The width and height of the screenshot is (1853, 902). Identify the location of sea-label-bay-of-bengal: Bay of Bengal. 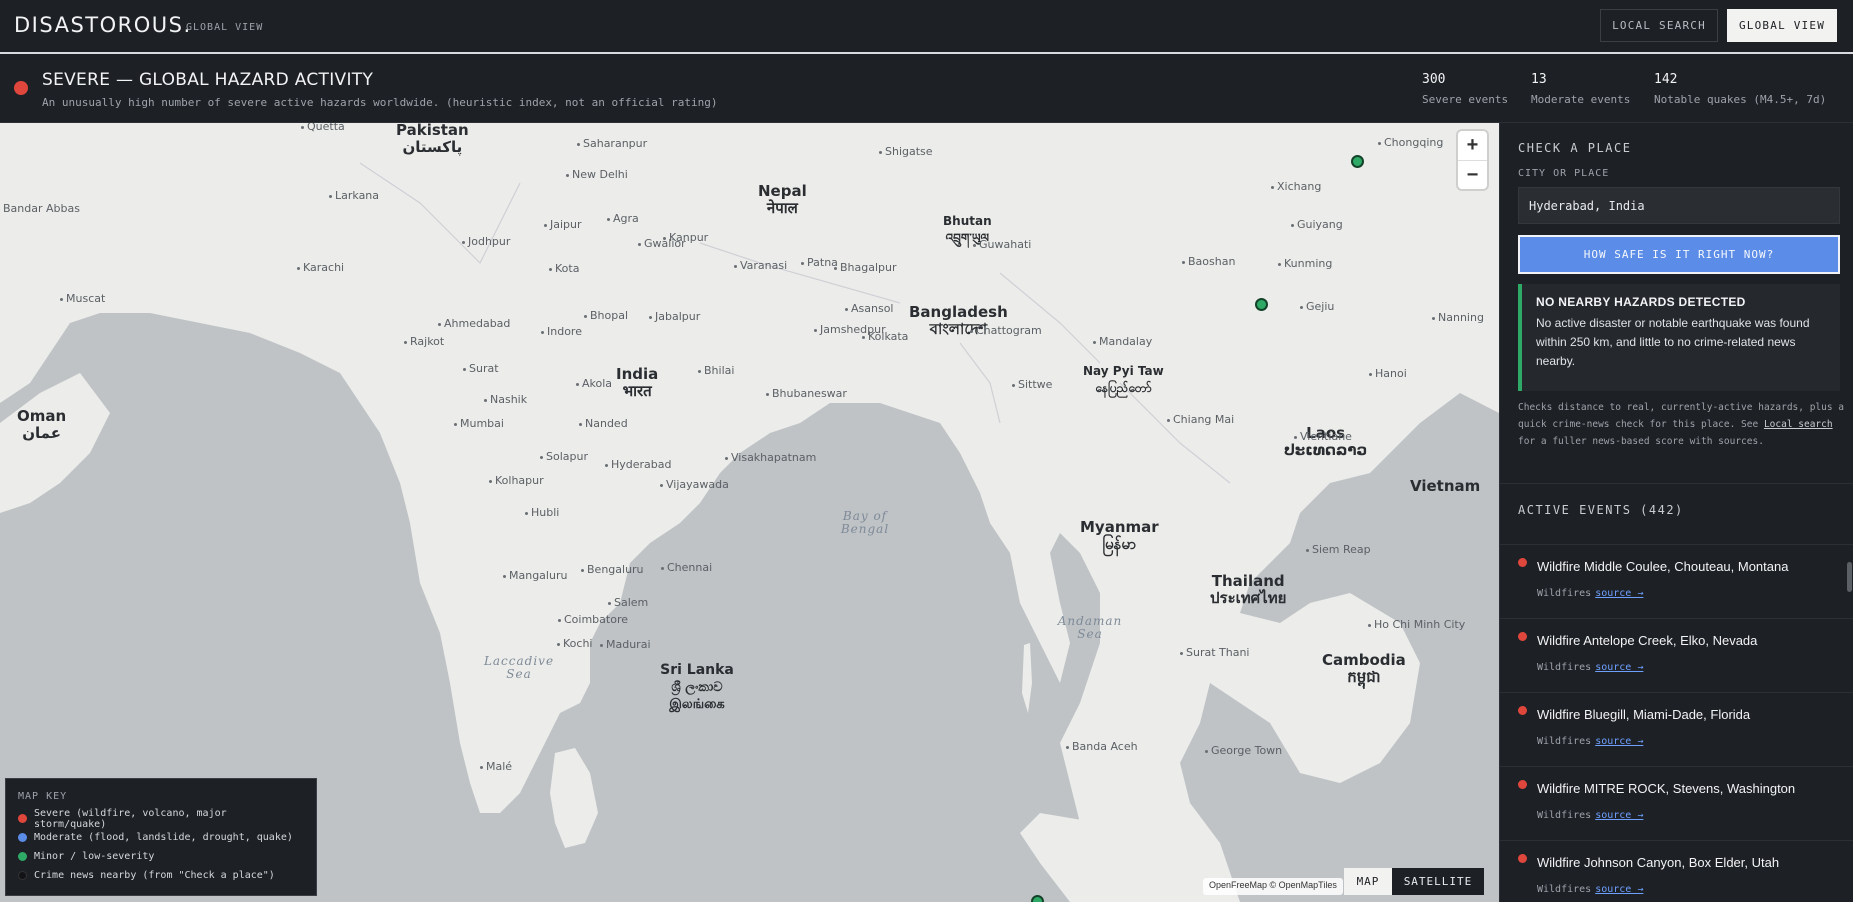
(865, 522).